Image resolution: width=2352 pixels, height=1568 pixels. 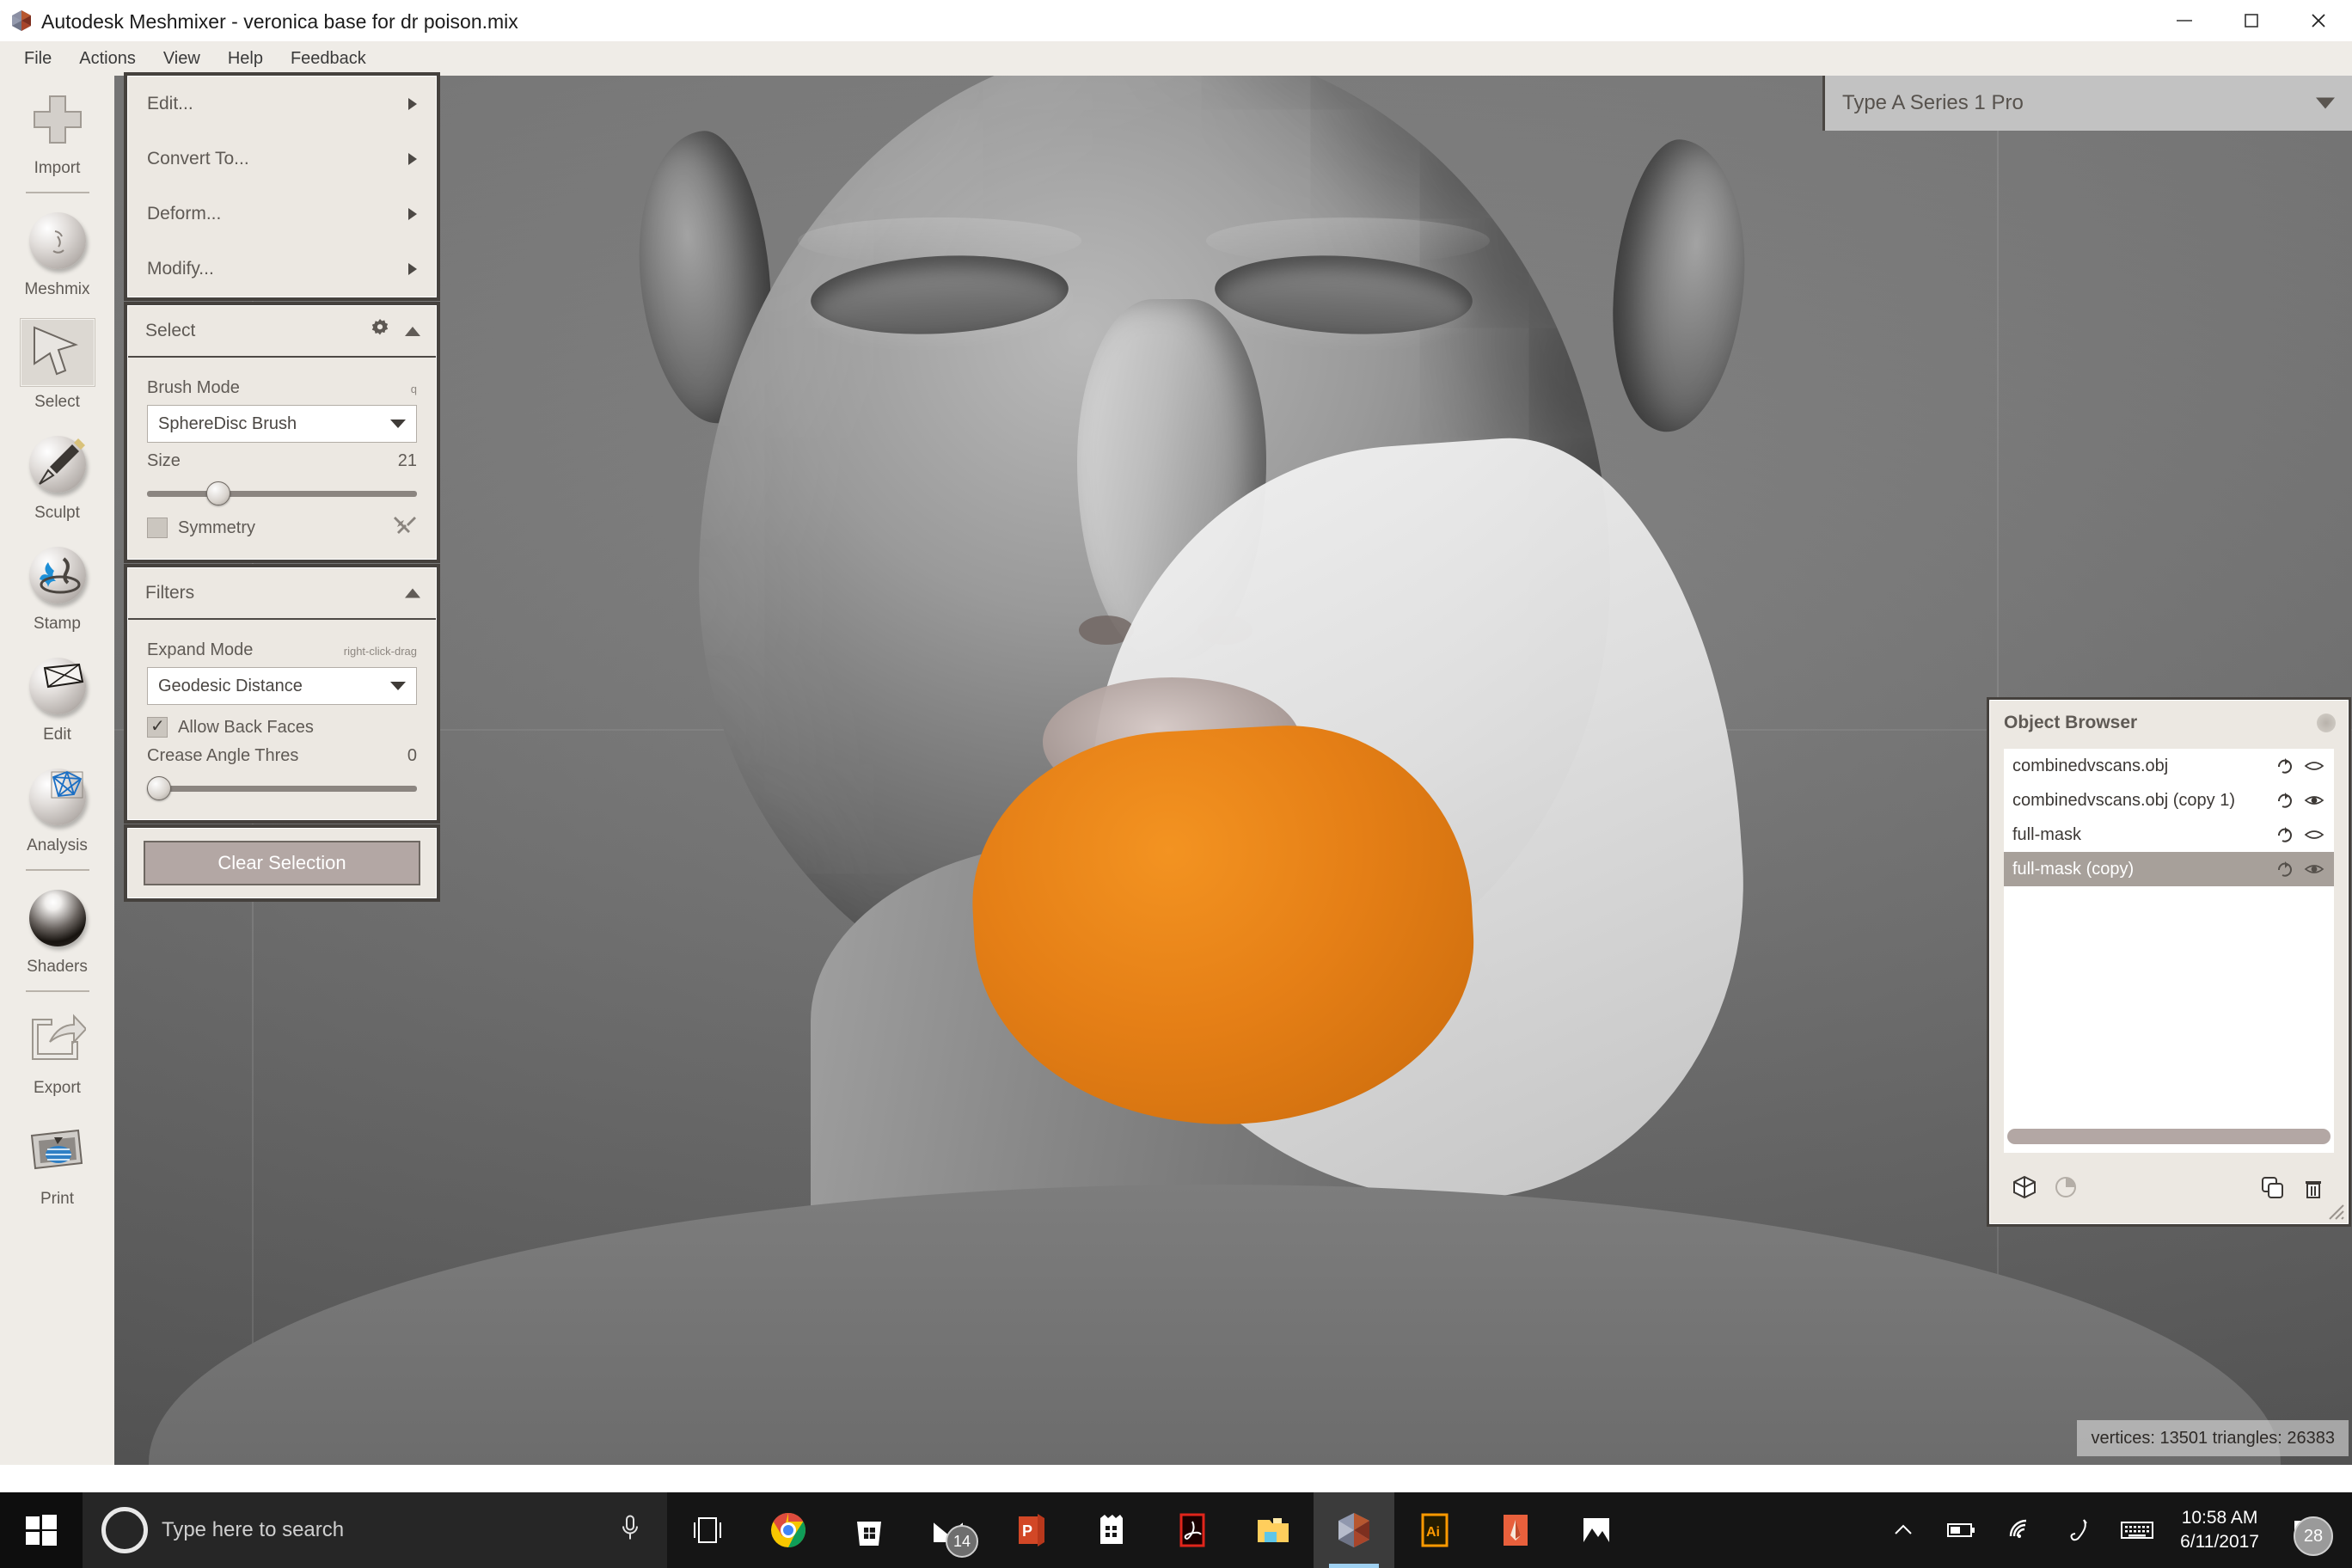 I want to click on menu-help: Help, so click(x=245, y=59).